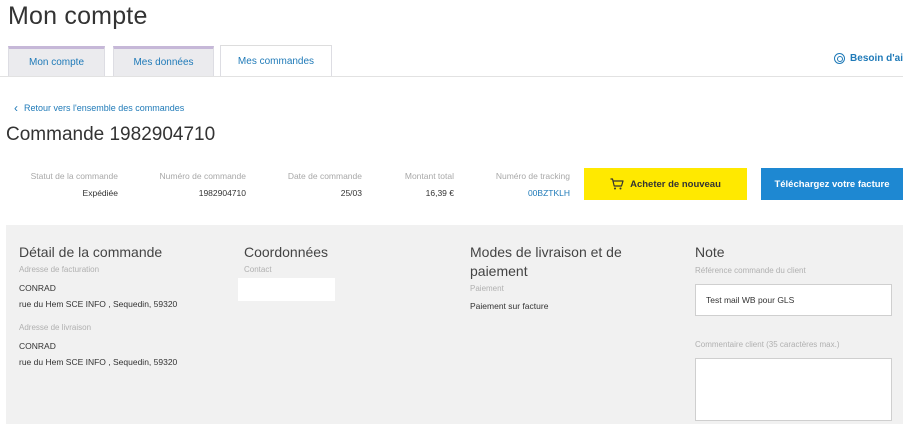  Describe the element at coordinates (98, 304) in the screenshot. I see `billing-address: rue du Hem SCE INFO , Sequedin, 59320` at that location.